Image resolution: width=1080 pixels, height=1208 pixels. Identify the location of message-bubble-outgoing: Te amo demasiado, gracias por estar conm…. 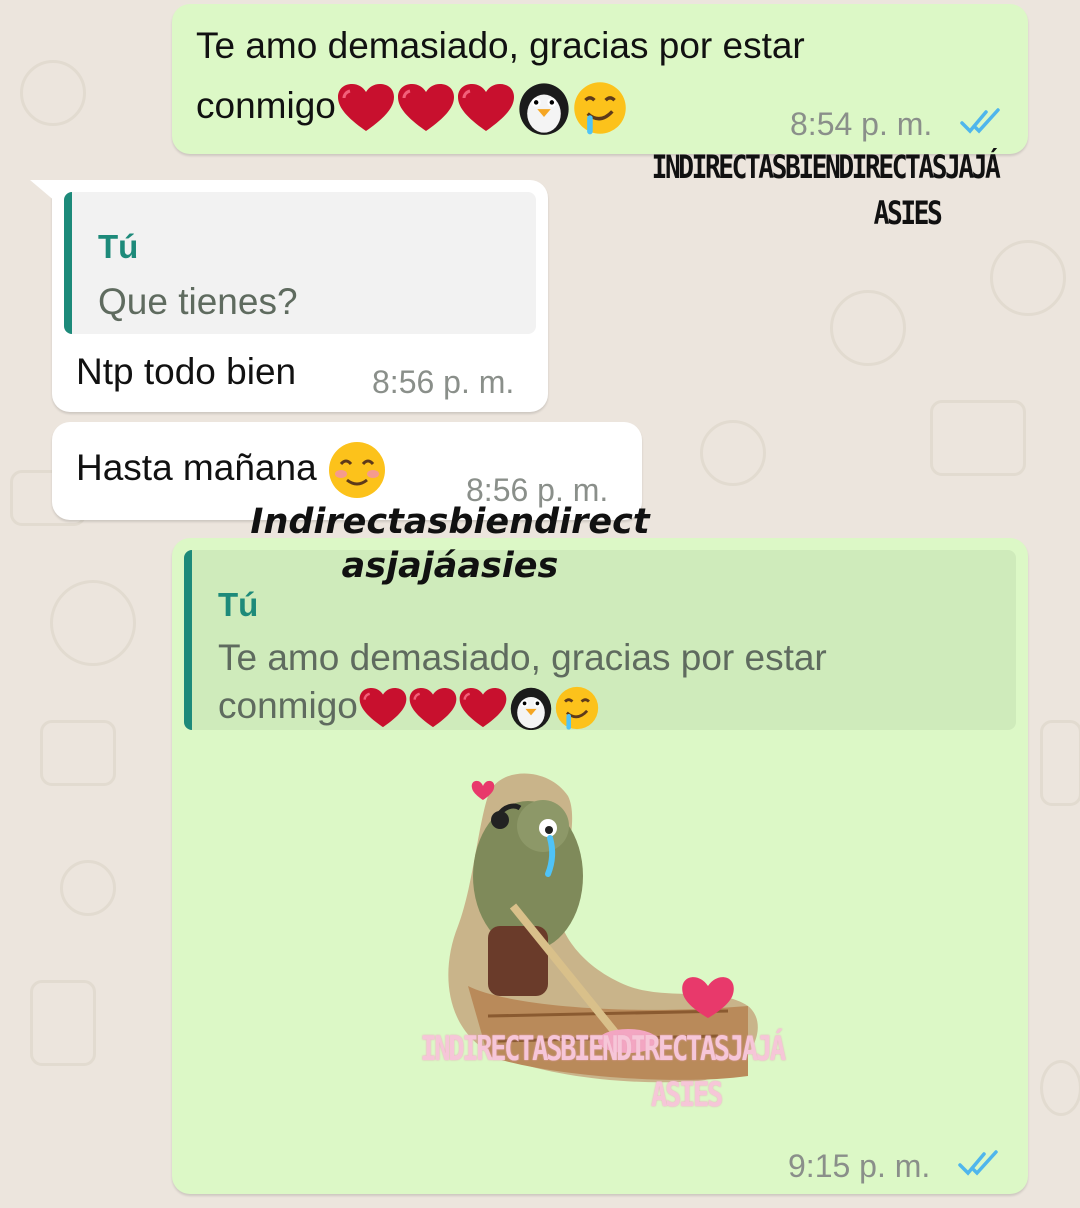
(600, 79).